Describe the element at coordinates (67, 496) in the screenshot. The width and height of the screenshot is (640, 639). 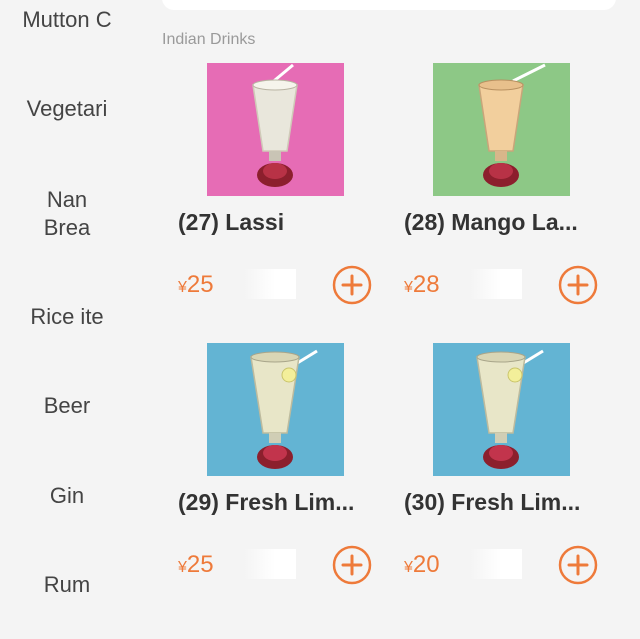
I see `sidebar-item-gin: Gin` at that location.